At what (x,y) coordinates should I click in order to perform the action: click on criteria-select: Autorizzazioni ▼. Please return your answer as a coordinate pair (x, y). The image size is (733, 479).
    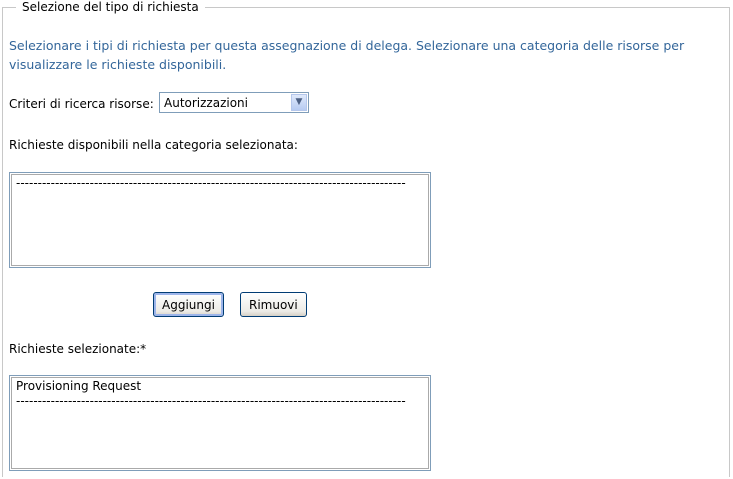
    Looking at the image, I should click on (234, 102).